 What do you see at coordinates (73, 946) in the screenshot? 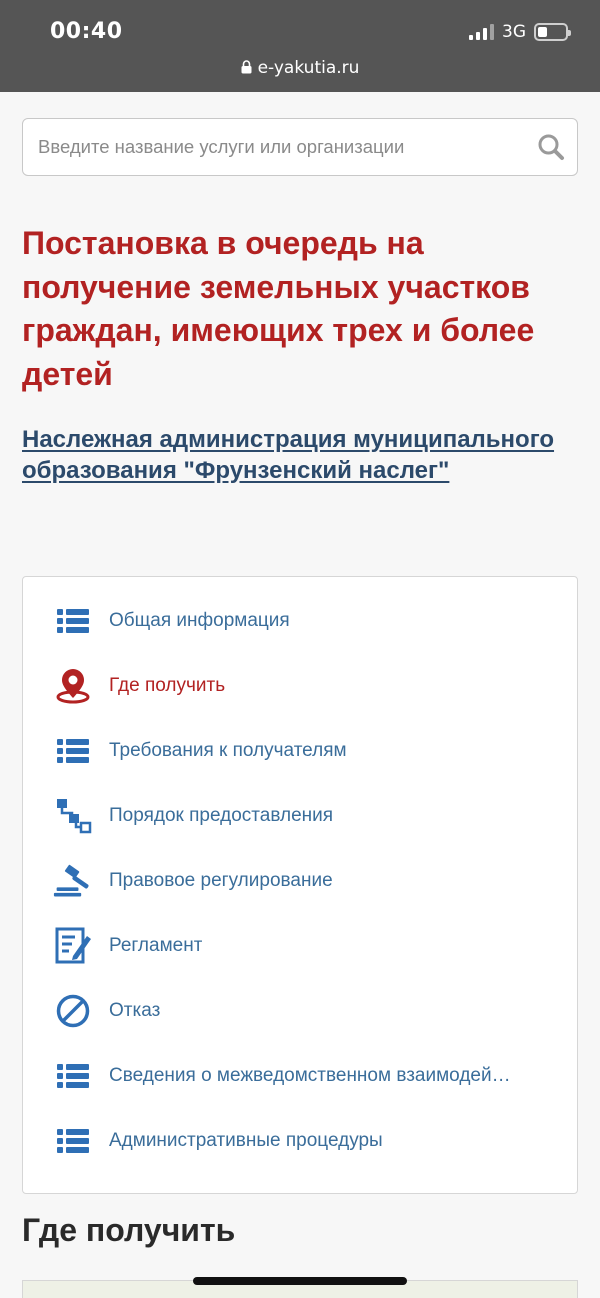
I see `document-edit-icon` at bounding box center [73, 946].